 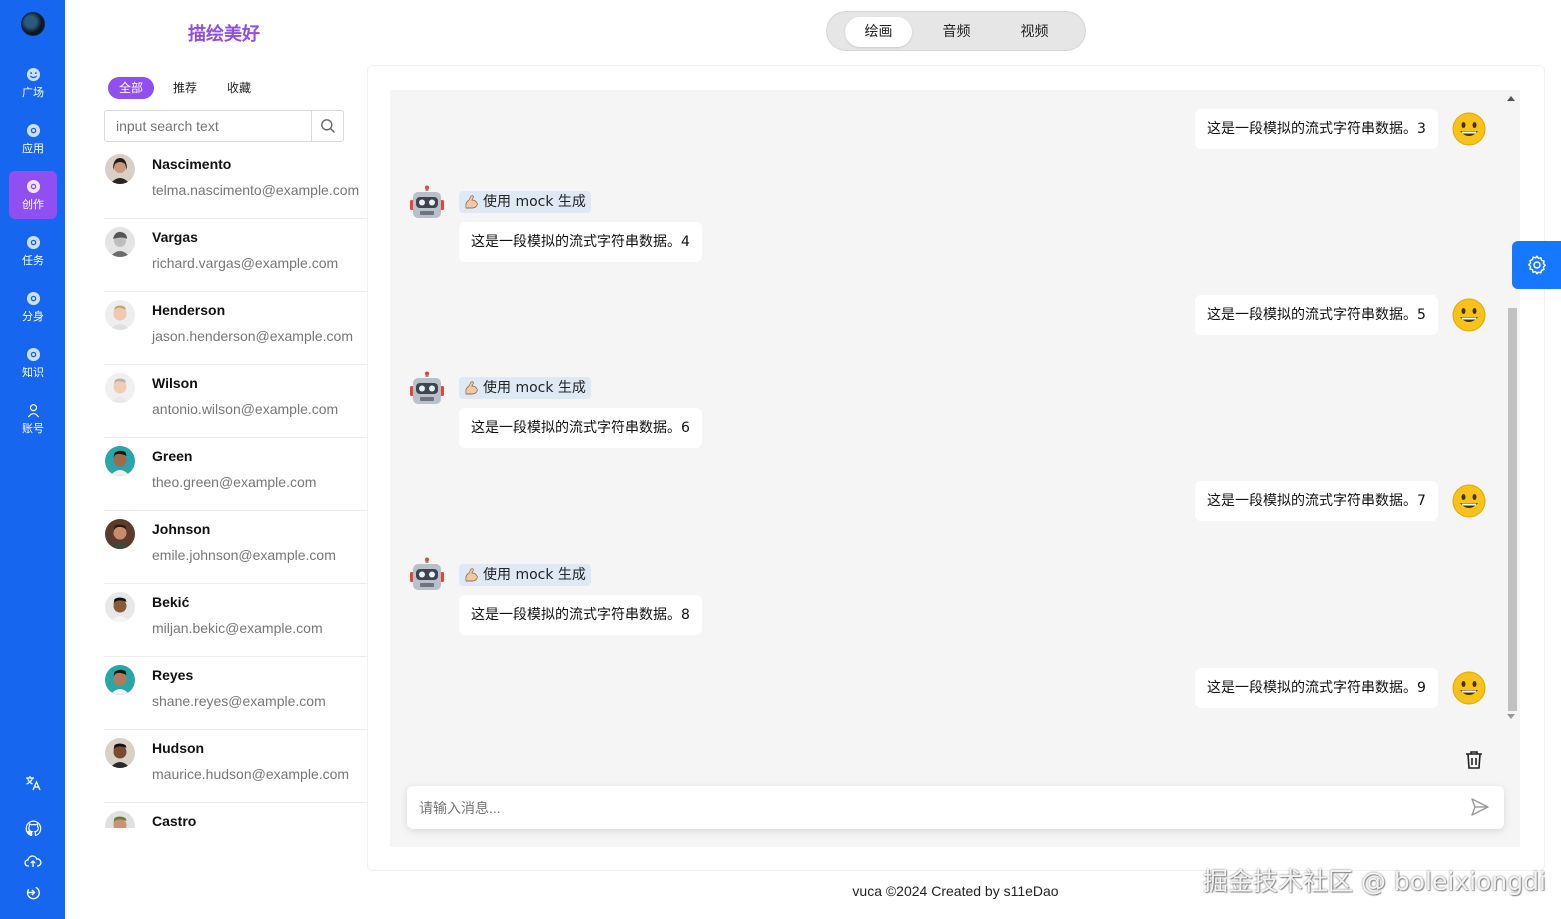 What do you see at coordinates (33, 410) in the screenshot?
I see `user-icon` at bounding box center [33, 410].